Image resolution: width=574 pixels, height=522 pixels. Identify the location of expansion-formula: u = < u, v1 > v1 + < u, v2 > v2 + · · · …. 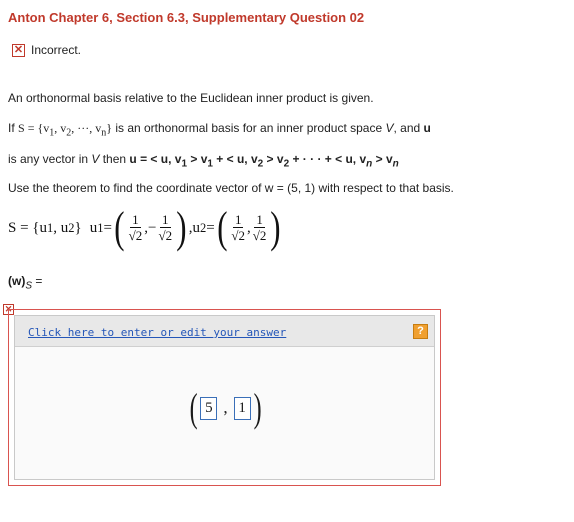
(264, 161).